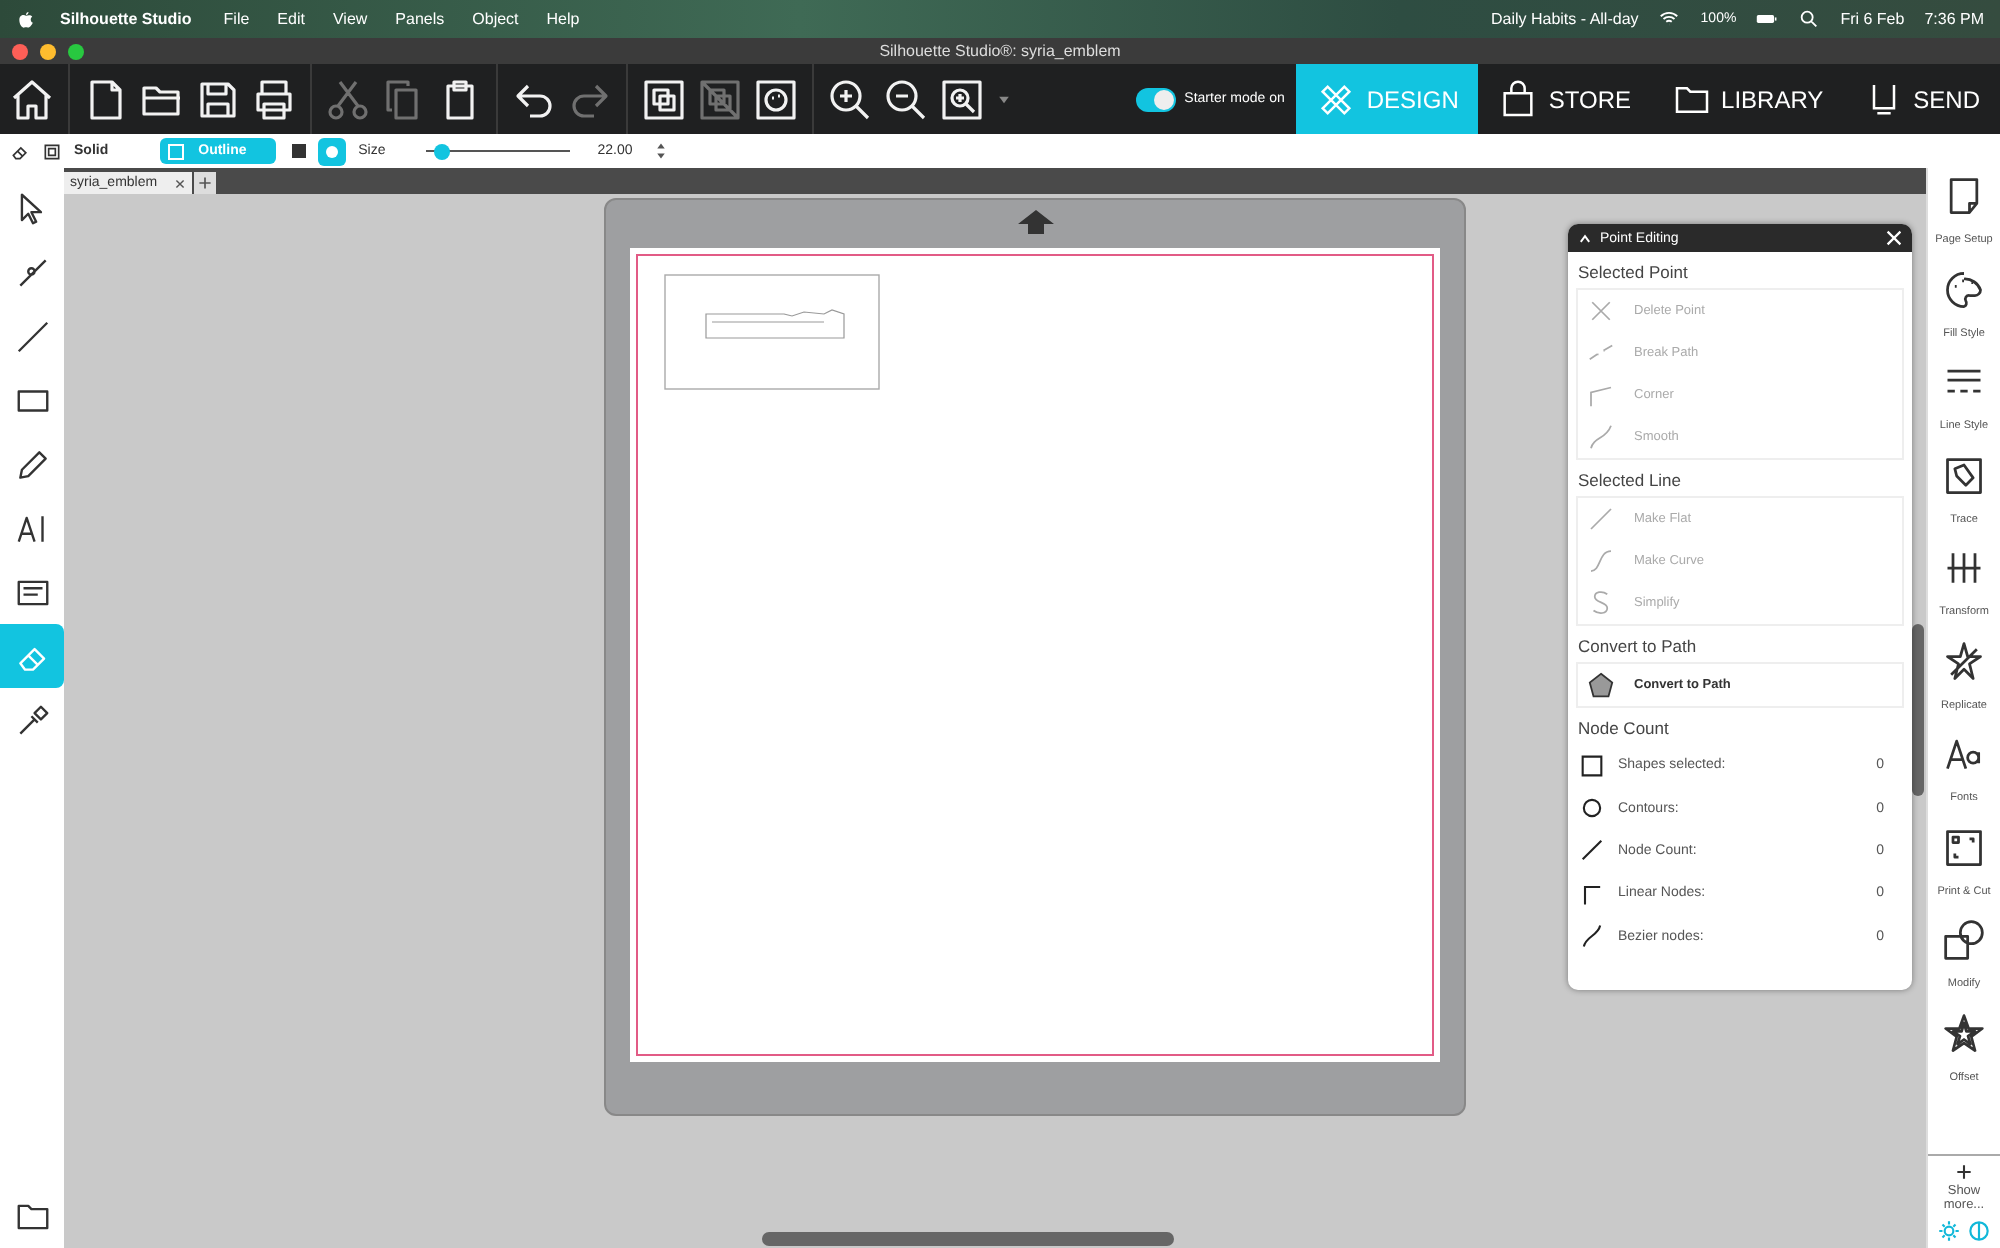 This screenshot has width=2000, height=1248. What do you see at coordinates (1601, 437) in the screenshot?
I see `smooth-icon` at bounding box center [1601, 437].